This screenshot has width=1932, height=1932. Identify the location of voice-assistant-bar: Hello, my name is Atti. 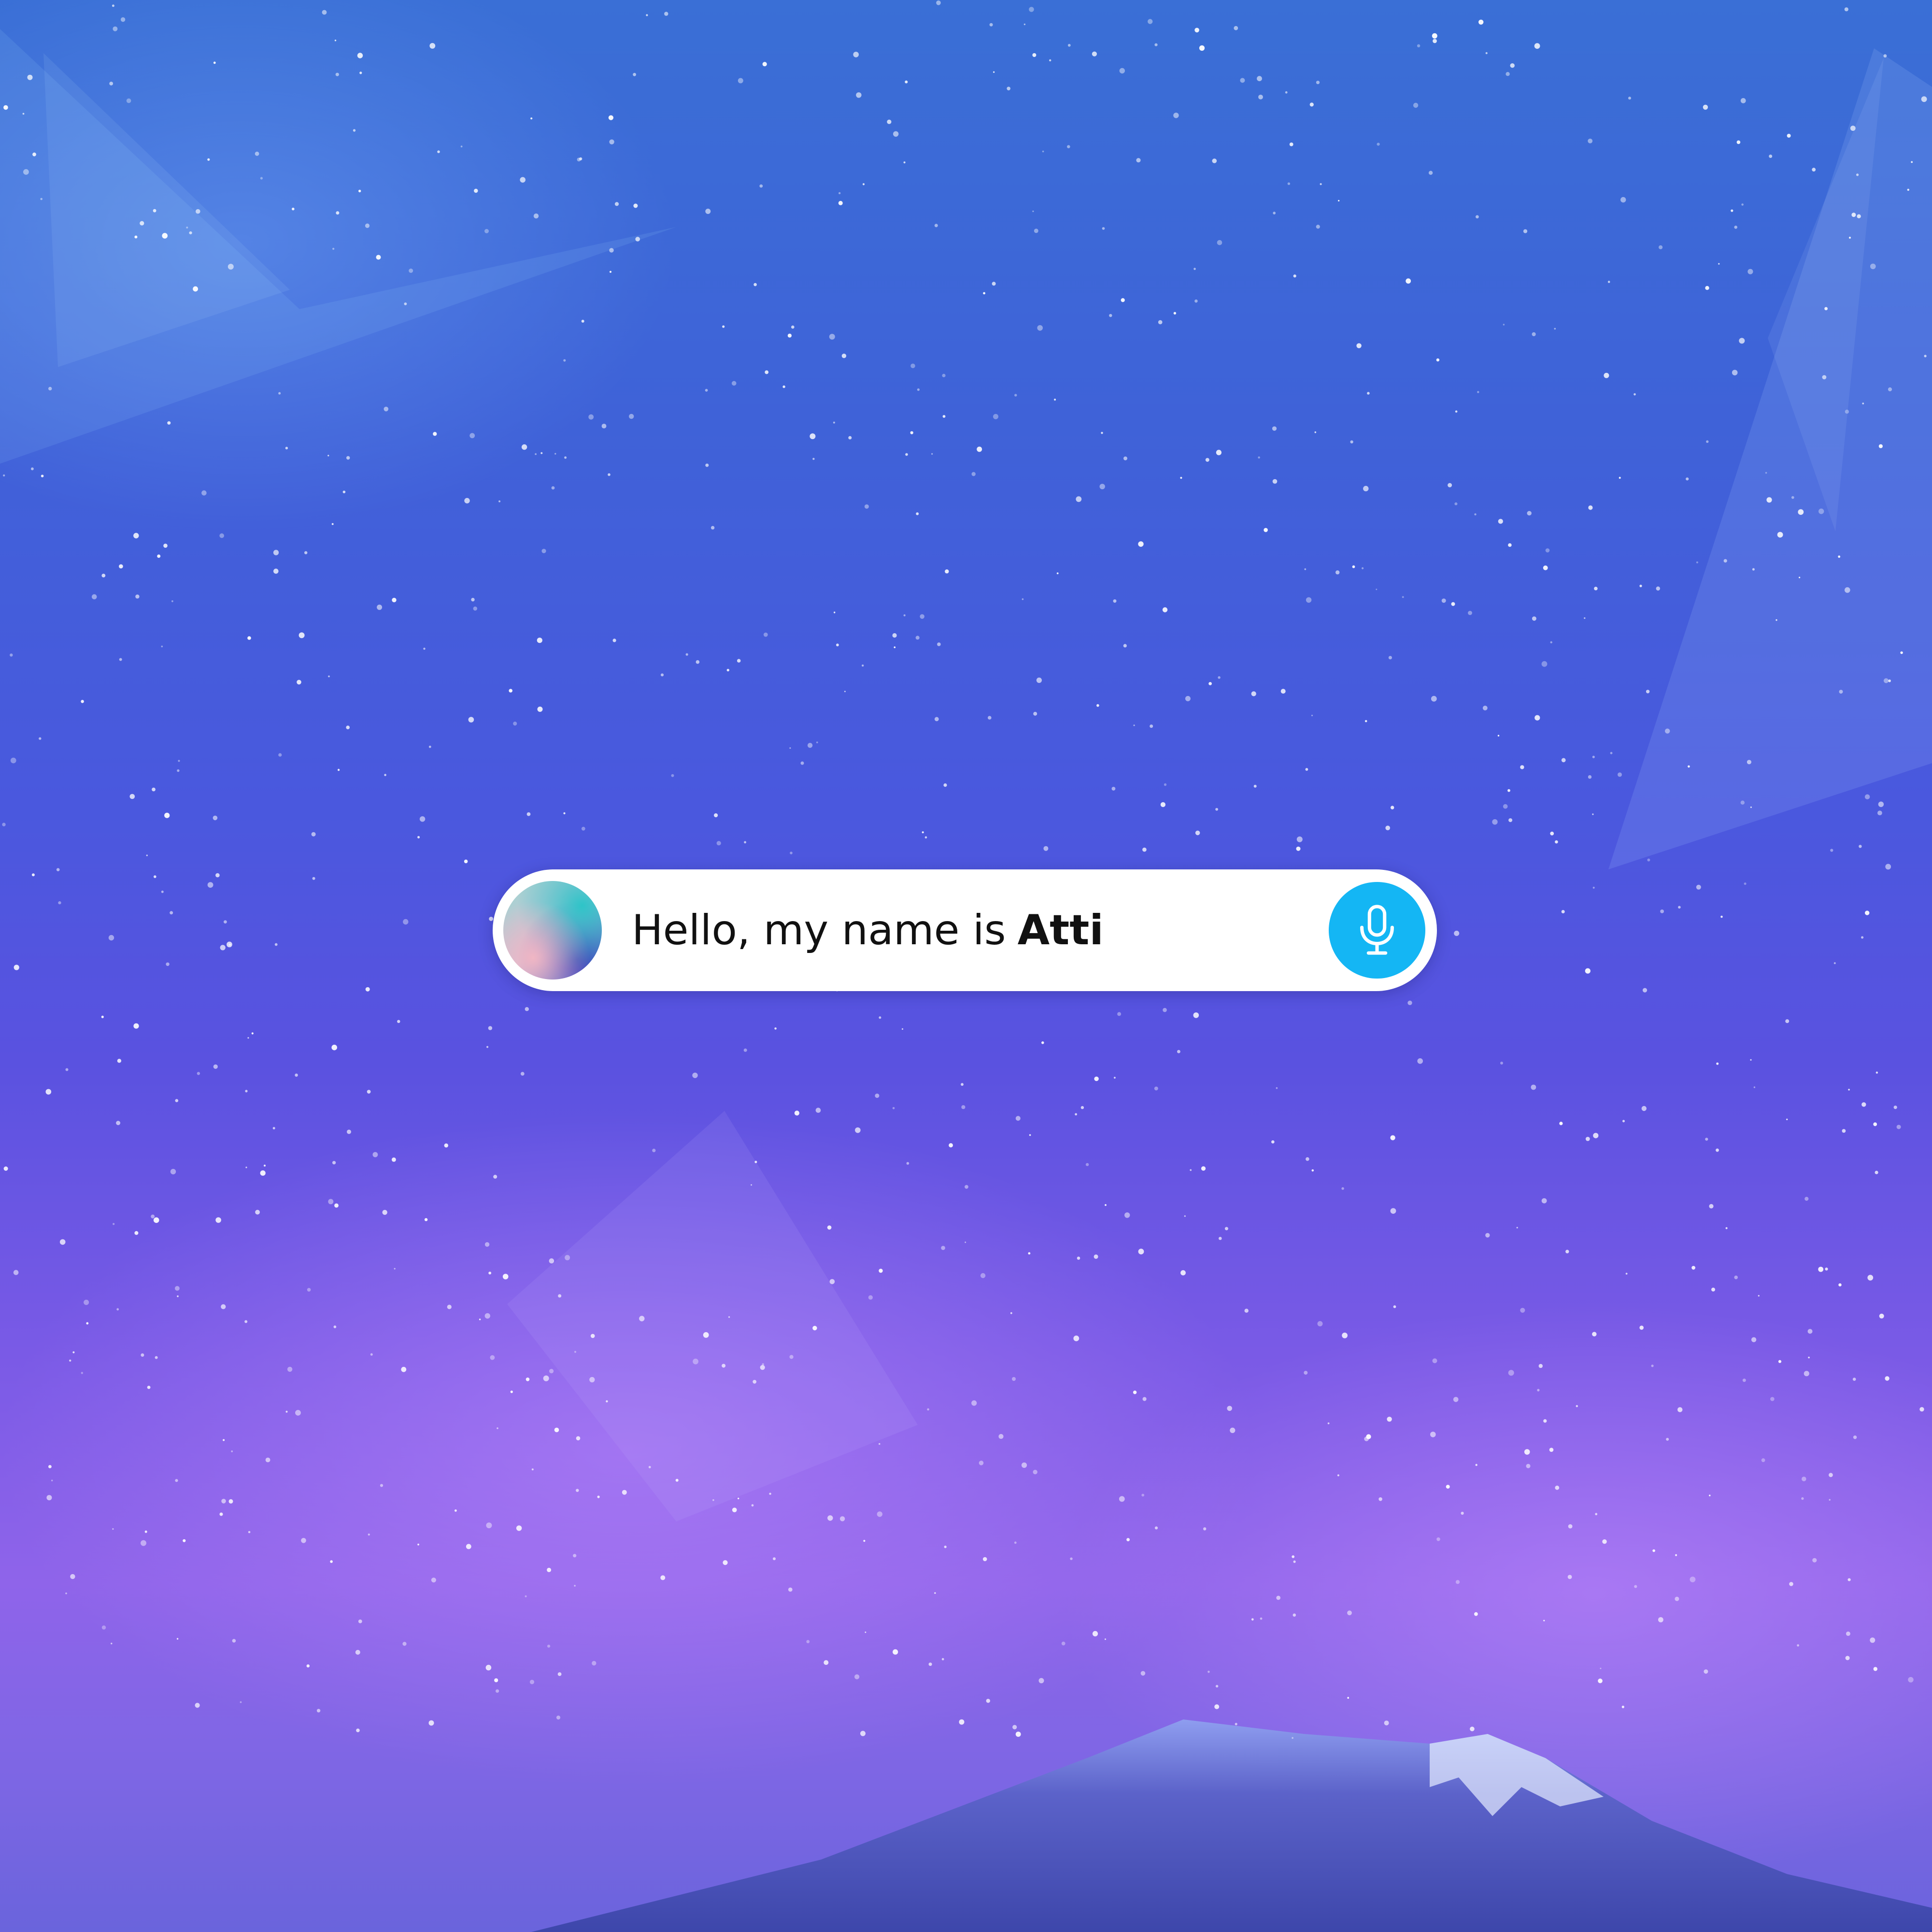
(965, 930).